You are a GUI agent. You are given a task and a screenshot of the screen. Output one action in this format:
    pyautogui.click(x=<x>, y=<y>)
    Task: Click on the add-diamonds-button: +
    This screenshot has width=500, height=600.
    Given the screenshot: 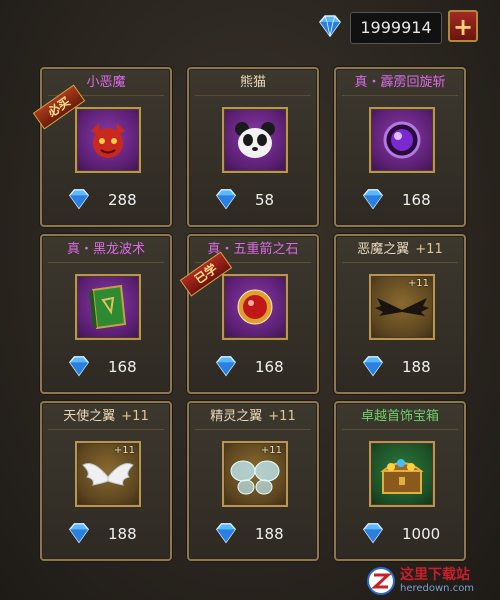 What is the action you would take?
    pyautogui.click(x=463, y=26)
    